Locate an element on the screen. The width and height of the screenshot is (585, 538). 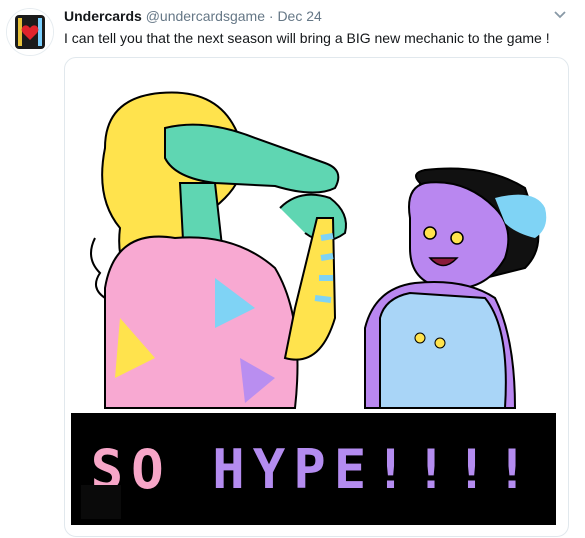
tweet-header: Undercards @undercardsgame · Dec 24 is located at coordinates (314, 17).